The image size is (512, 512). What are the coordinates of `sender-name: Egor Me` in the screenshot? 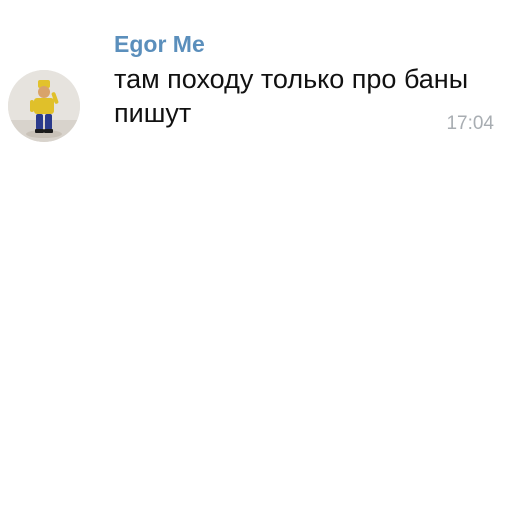 It's located at (159, 44).